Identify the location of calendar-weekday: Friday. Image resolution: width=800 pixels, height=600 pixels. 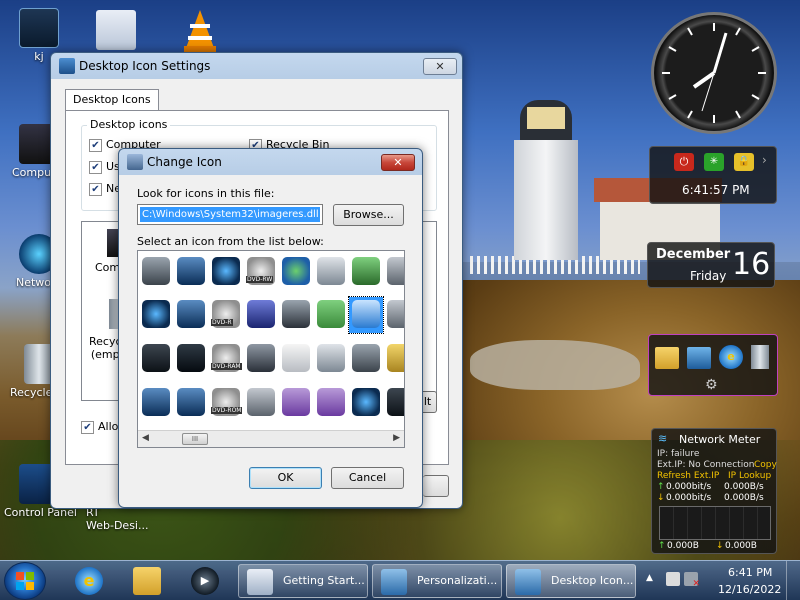
(708, 276).